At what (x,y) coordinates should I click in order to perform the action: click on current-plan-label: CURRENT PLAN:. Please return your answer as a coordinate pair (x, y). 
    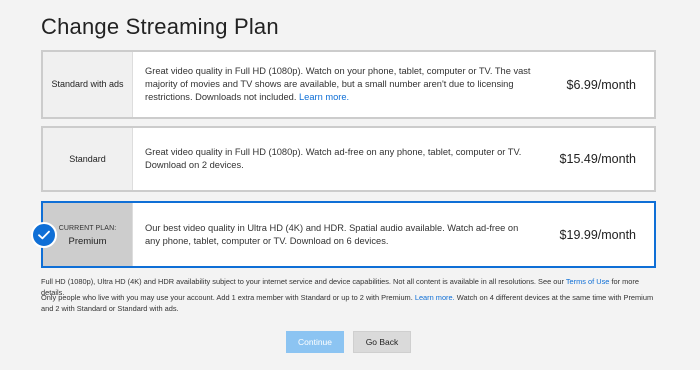
    Looking at the image, I should click on (87, 228).